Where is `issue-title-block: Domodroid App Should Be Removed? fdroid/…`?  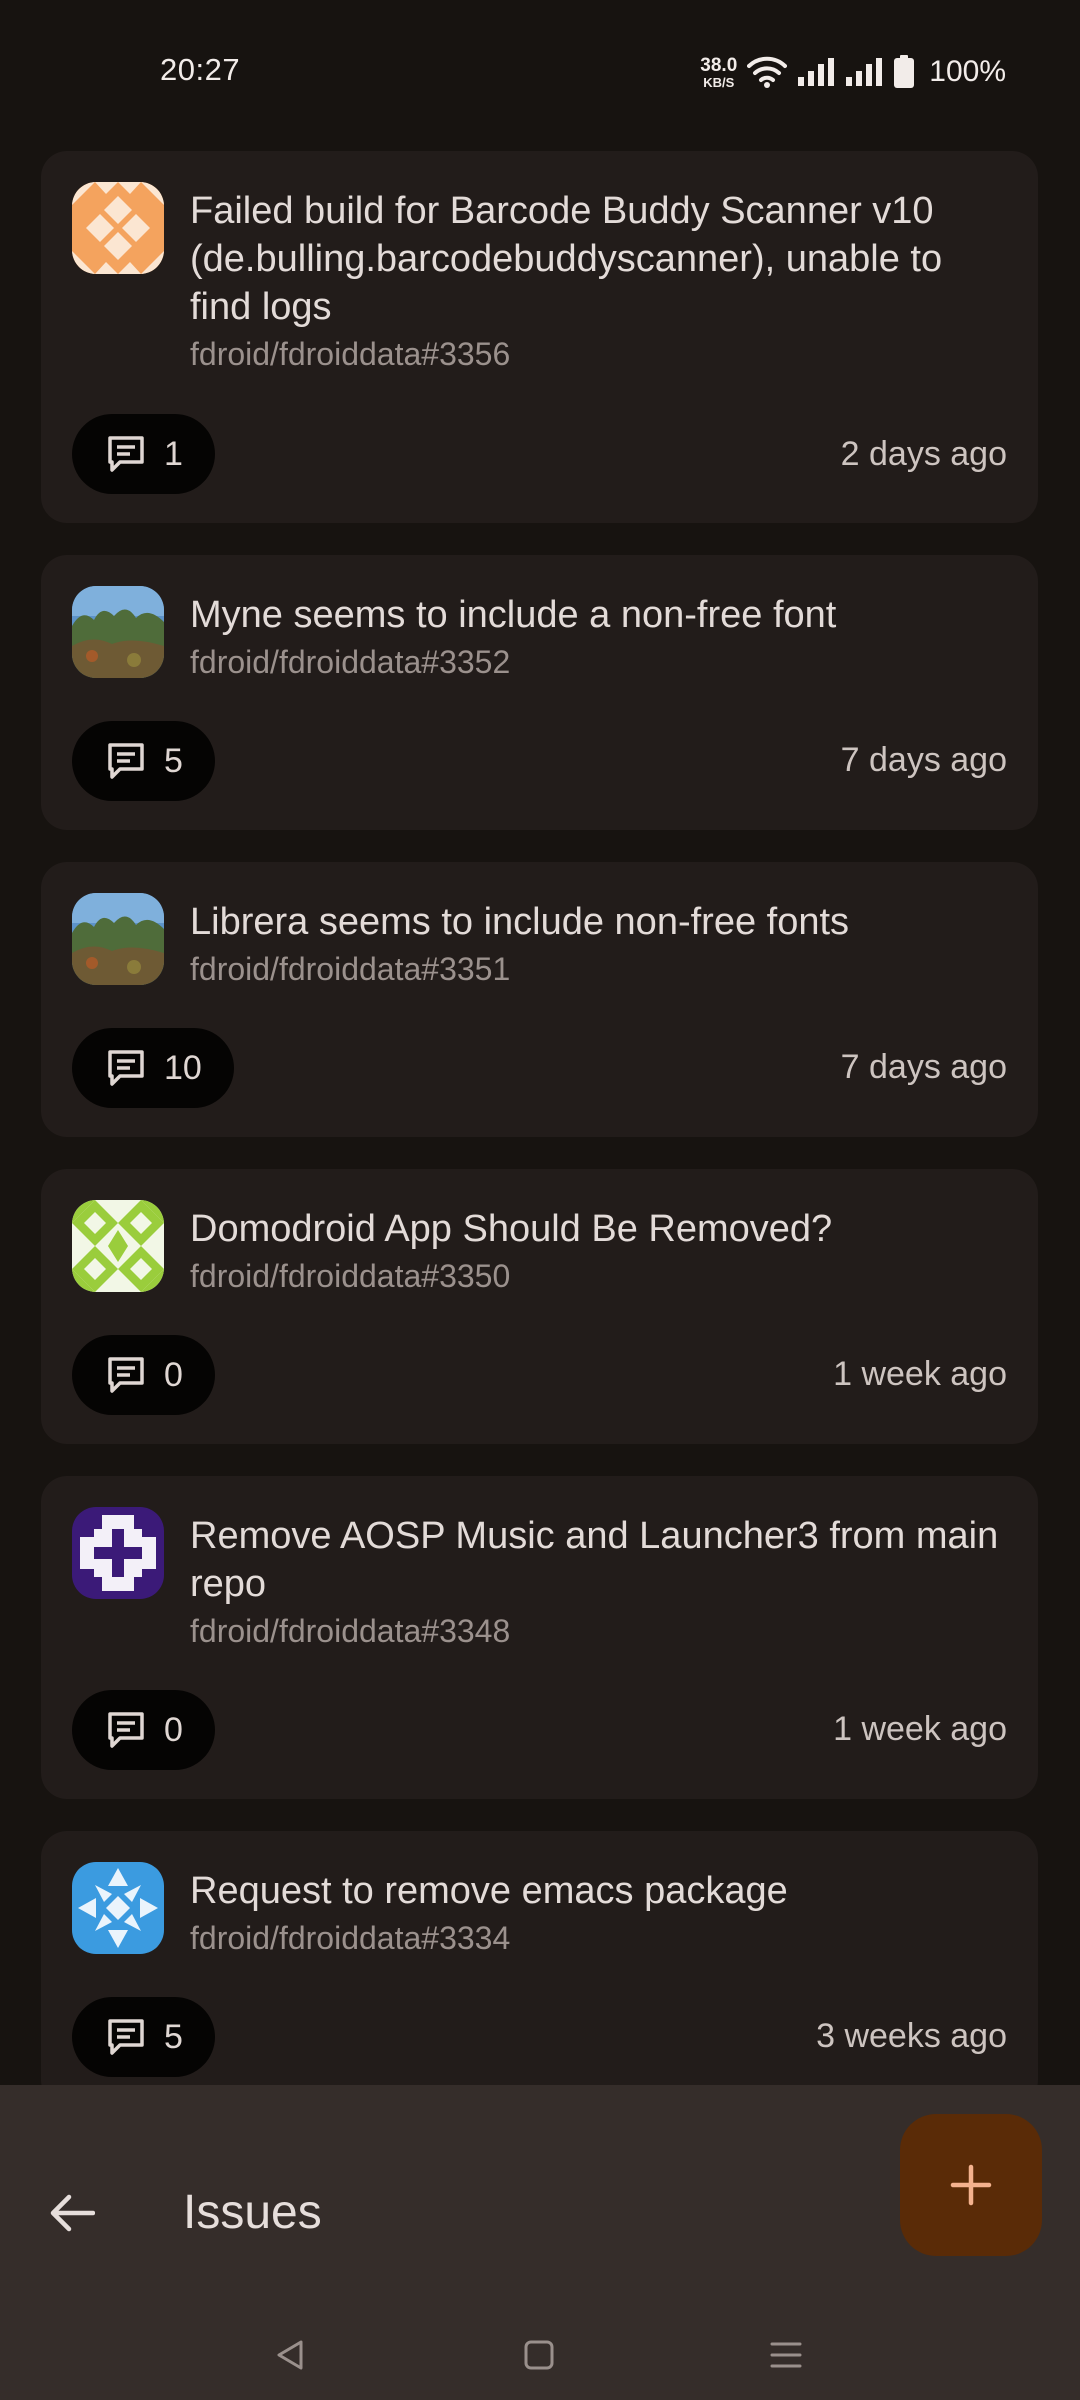
issue-title-block: Domodroid App Should Be Removed? fdroid/… is located at coordinates (600, 1251).